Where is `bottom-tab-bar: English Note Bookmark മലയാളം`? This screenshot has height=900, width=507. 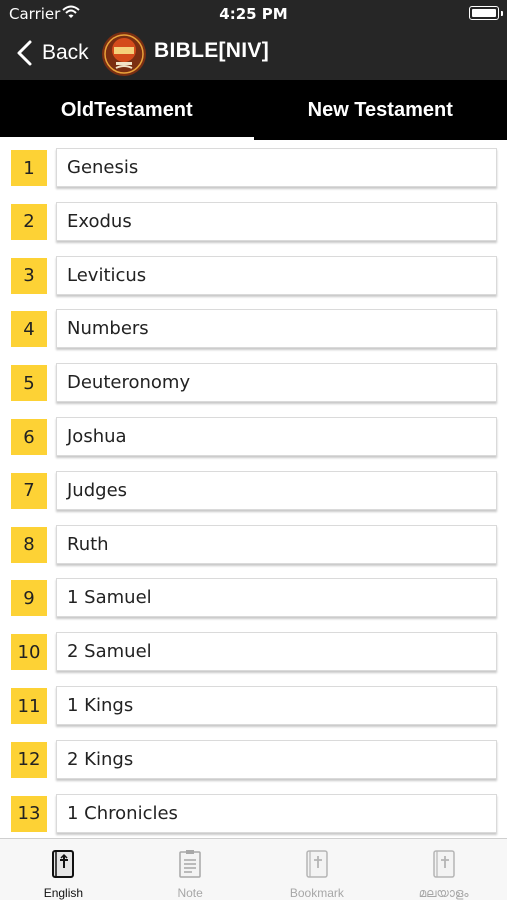
bottom-tab-bar: English Note Bookmark മലയാളം is located at coordinates (253, 869).